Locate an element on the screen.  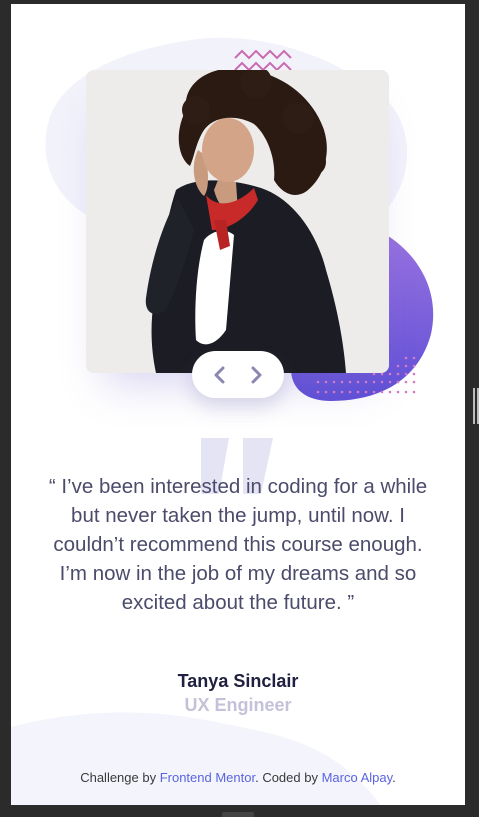
next-button is located at coordinates (256, 375).